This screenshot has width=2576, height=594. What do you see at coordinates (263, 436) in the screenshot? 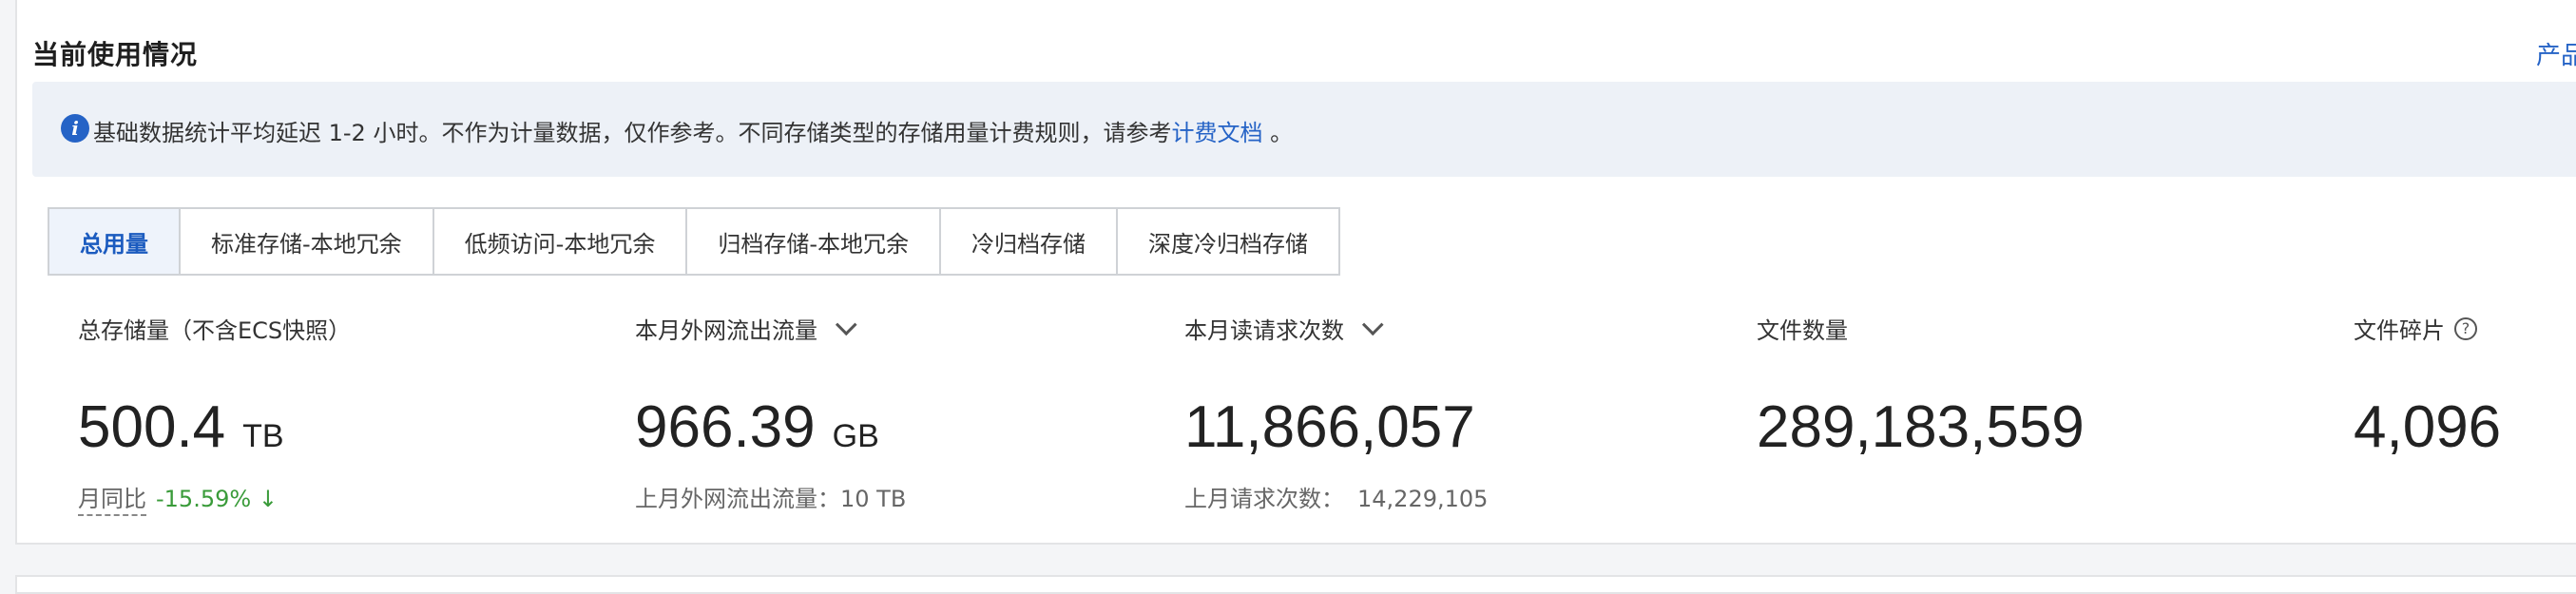
I see `storage-unit: TB` at bounding box center [263, 436].